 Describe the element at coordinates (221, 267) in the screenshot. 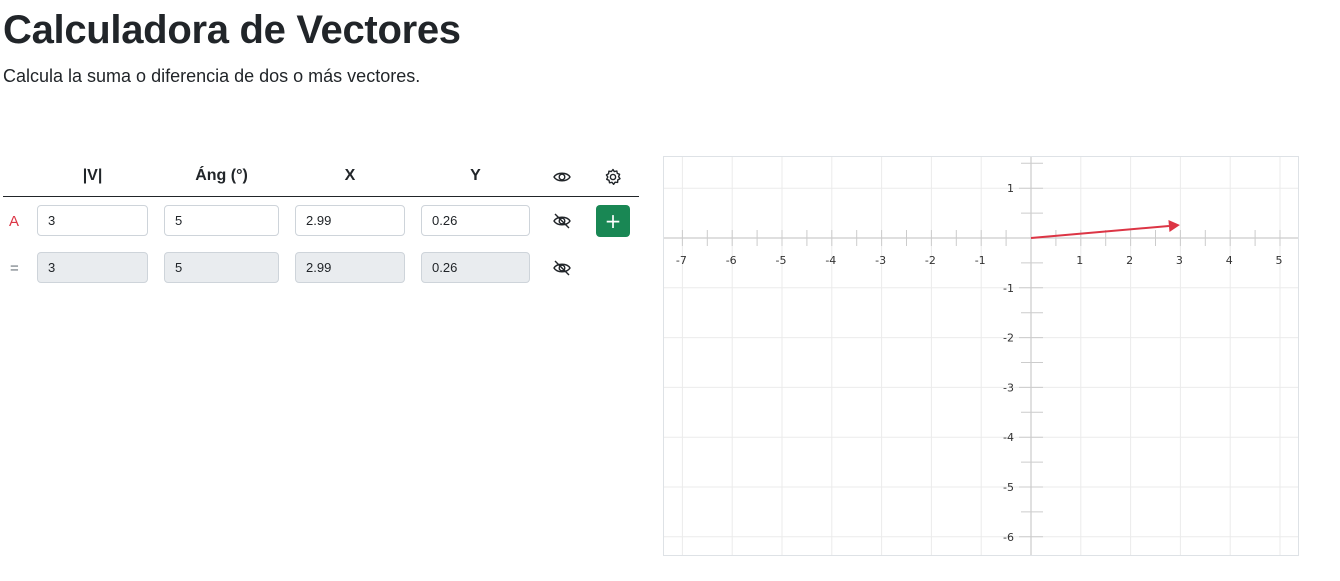

I see `result-angle-field` at that location.